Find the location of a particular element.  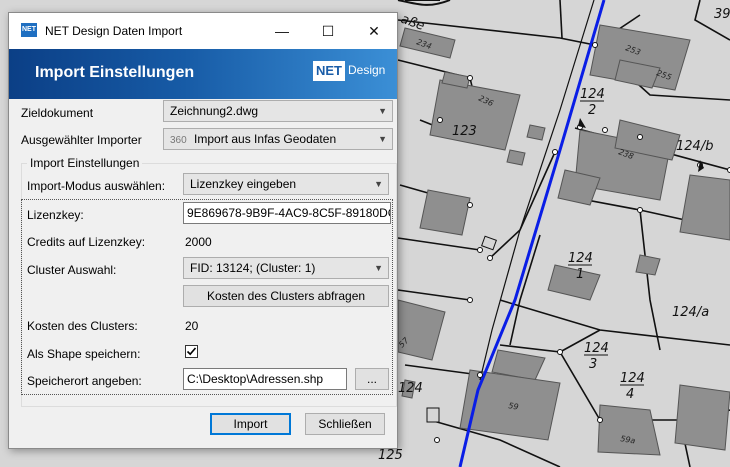

cluster-combo: FID: 13124; (Cluster: 1) ▼ is located at coordinates (286, 268).